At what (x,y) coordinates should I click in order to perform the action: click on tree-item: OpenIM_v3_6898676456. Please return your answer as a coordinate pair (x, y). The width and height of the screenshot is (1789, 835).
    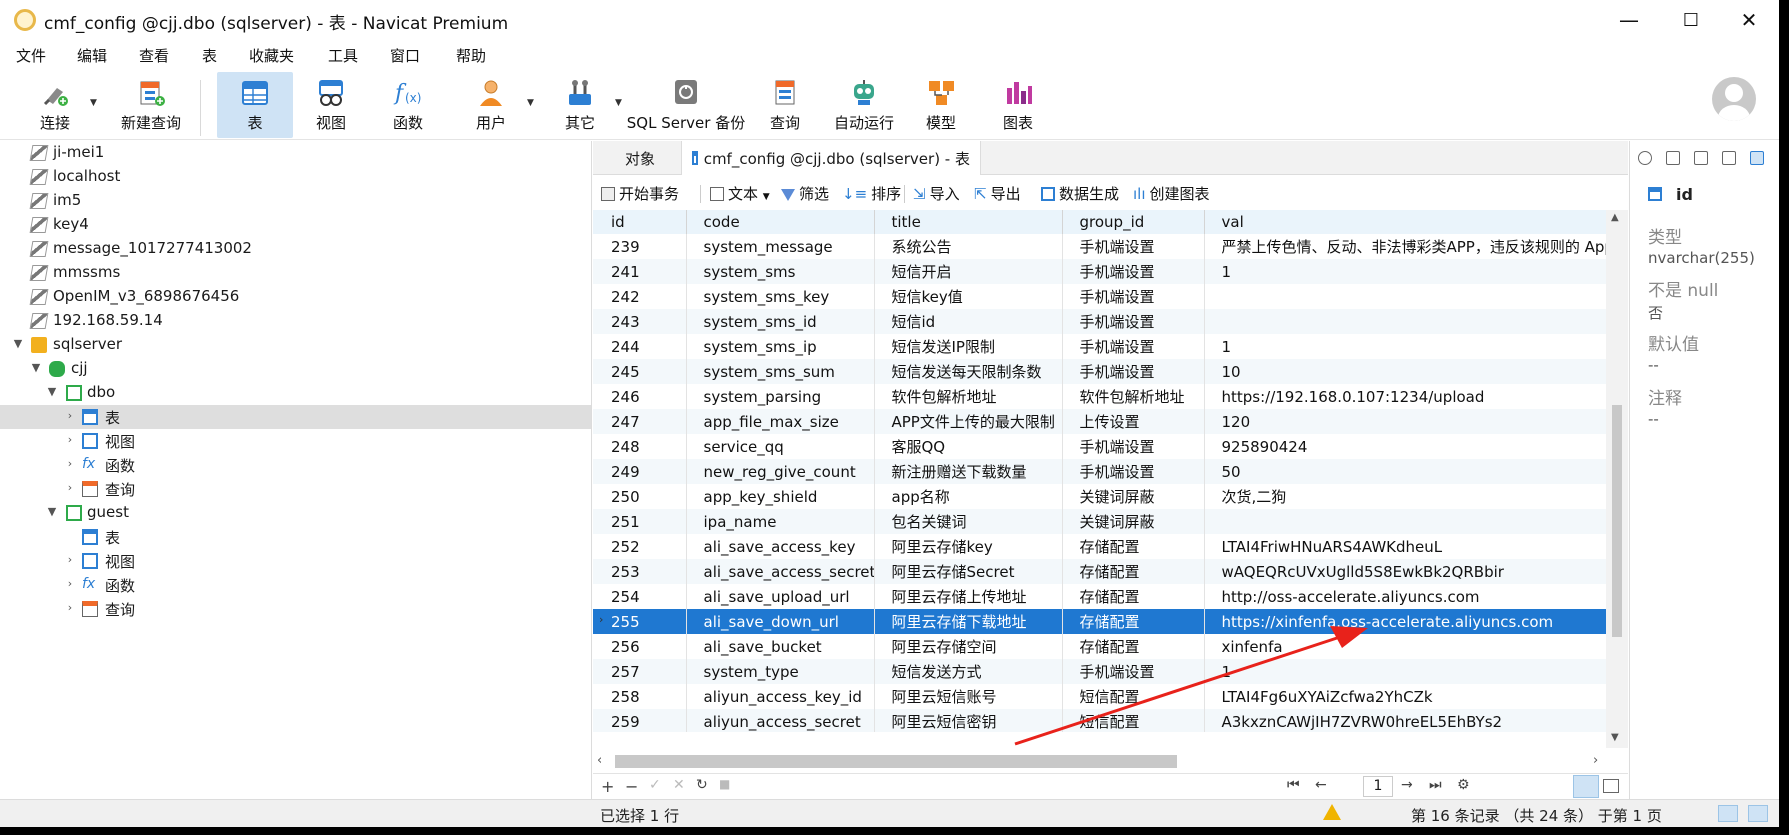
    Looking at the image, I should click on (295, 297).